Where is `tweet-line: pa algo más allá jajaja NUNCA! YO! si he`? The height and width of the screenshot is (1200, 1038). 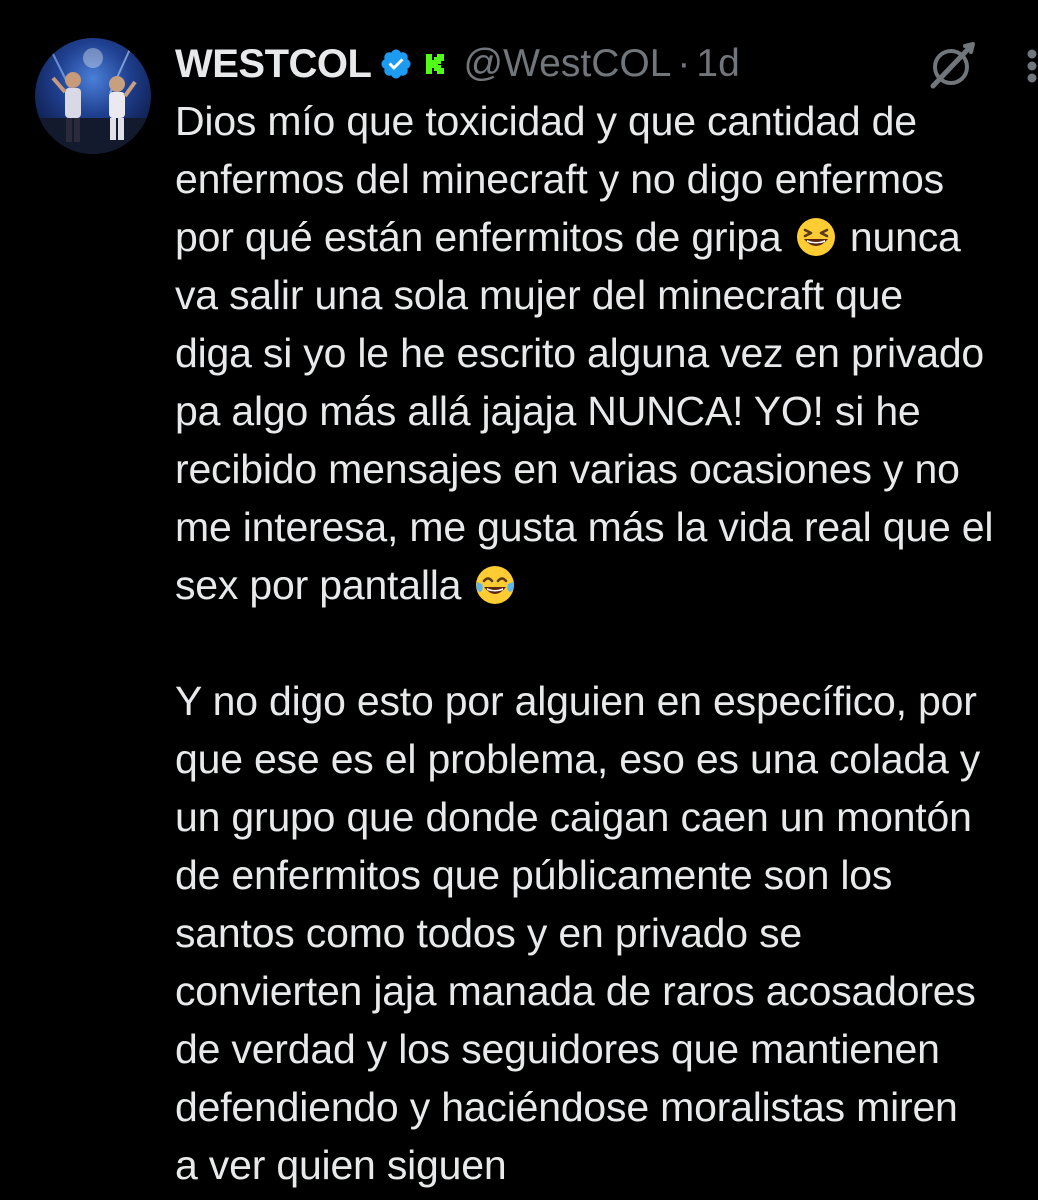
tweet-line: pa algo más allá jajaja NUNCA! YO! si he is located at coordinates (548, 411).